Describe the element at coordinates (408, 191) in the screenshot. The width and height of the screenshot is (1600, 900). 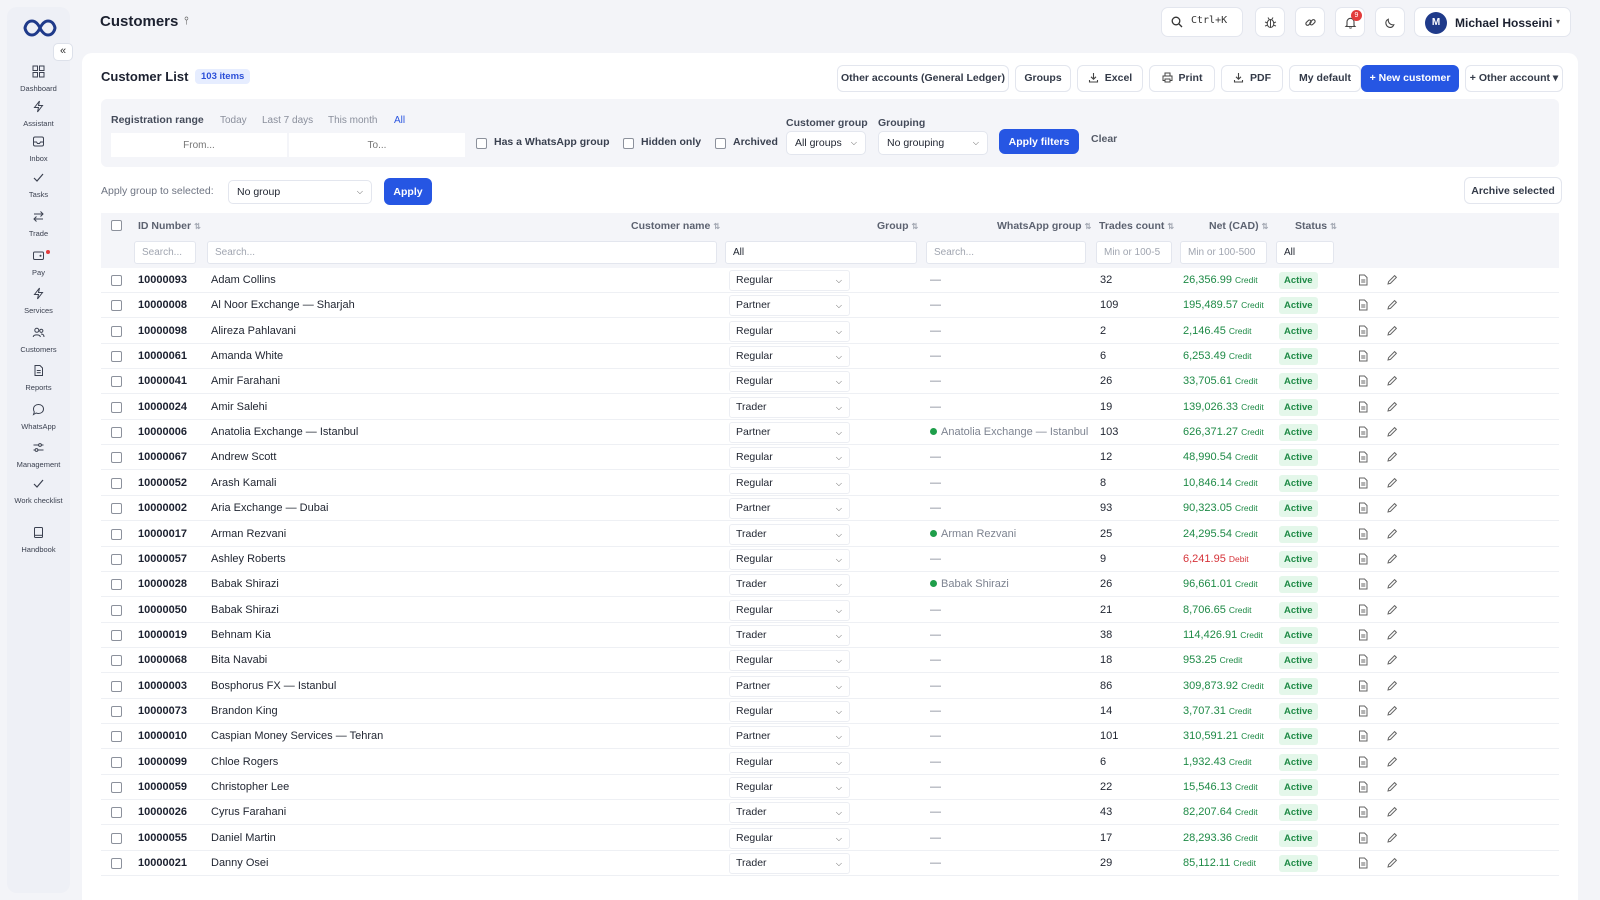
I see `apply-group-button: Apply` at that location.